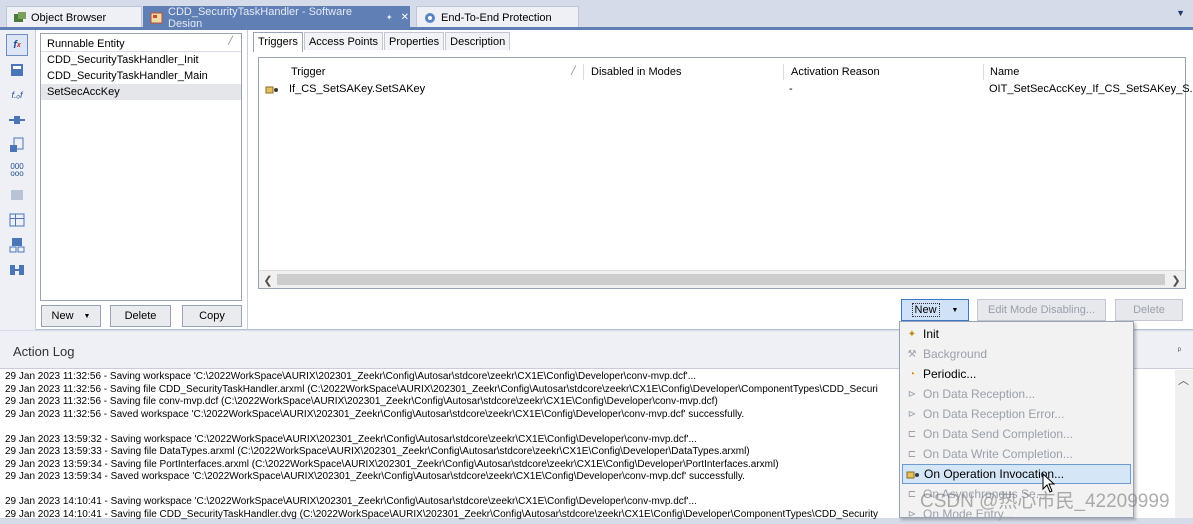  What do you see at coordinates (1016, 354) in the screenshot?
I see `menu-item-background: ⚒ Background` at bounding box center [1016, 354].